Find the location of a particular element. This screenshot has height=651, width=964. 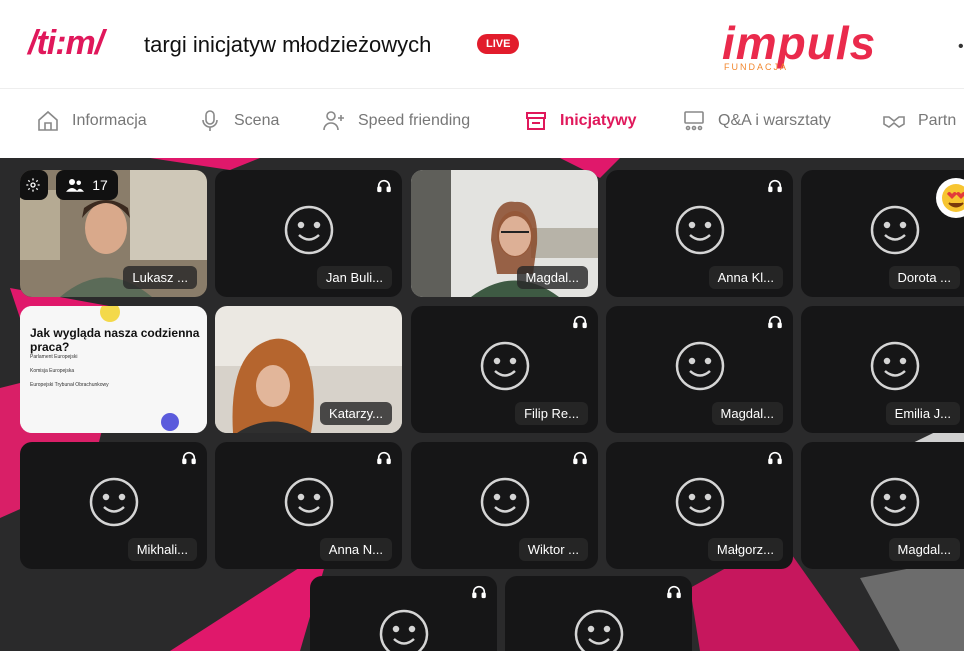

gear-icon is located at coordinates (33, 185).